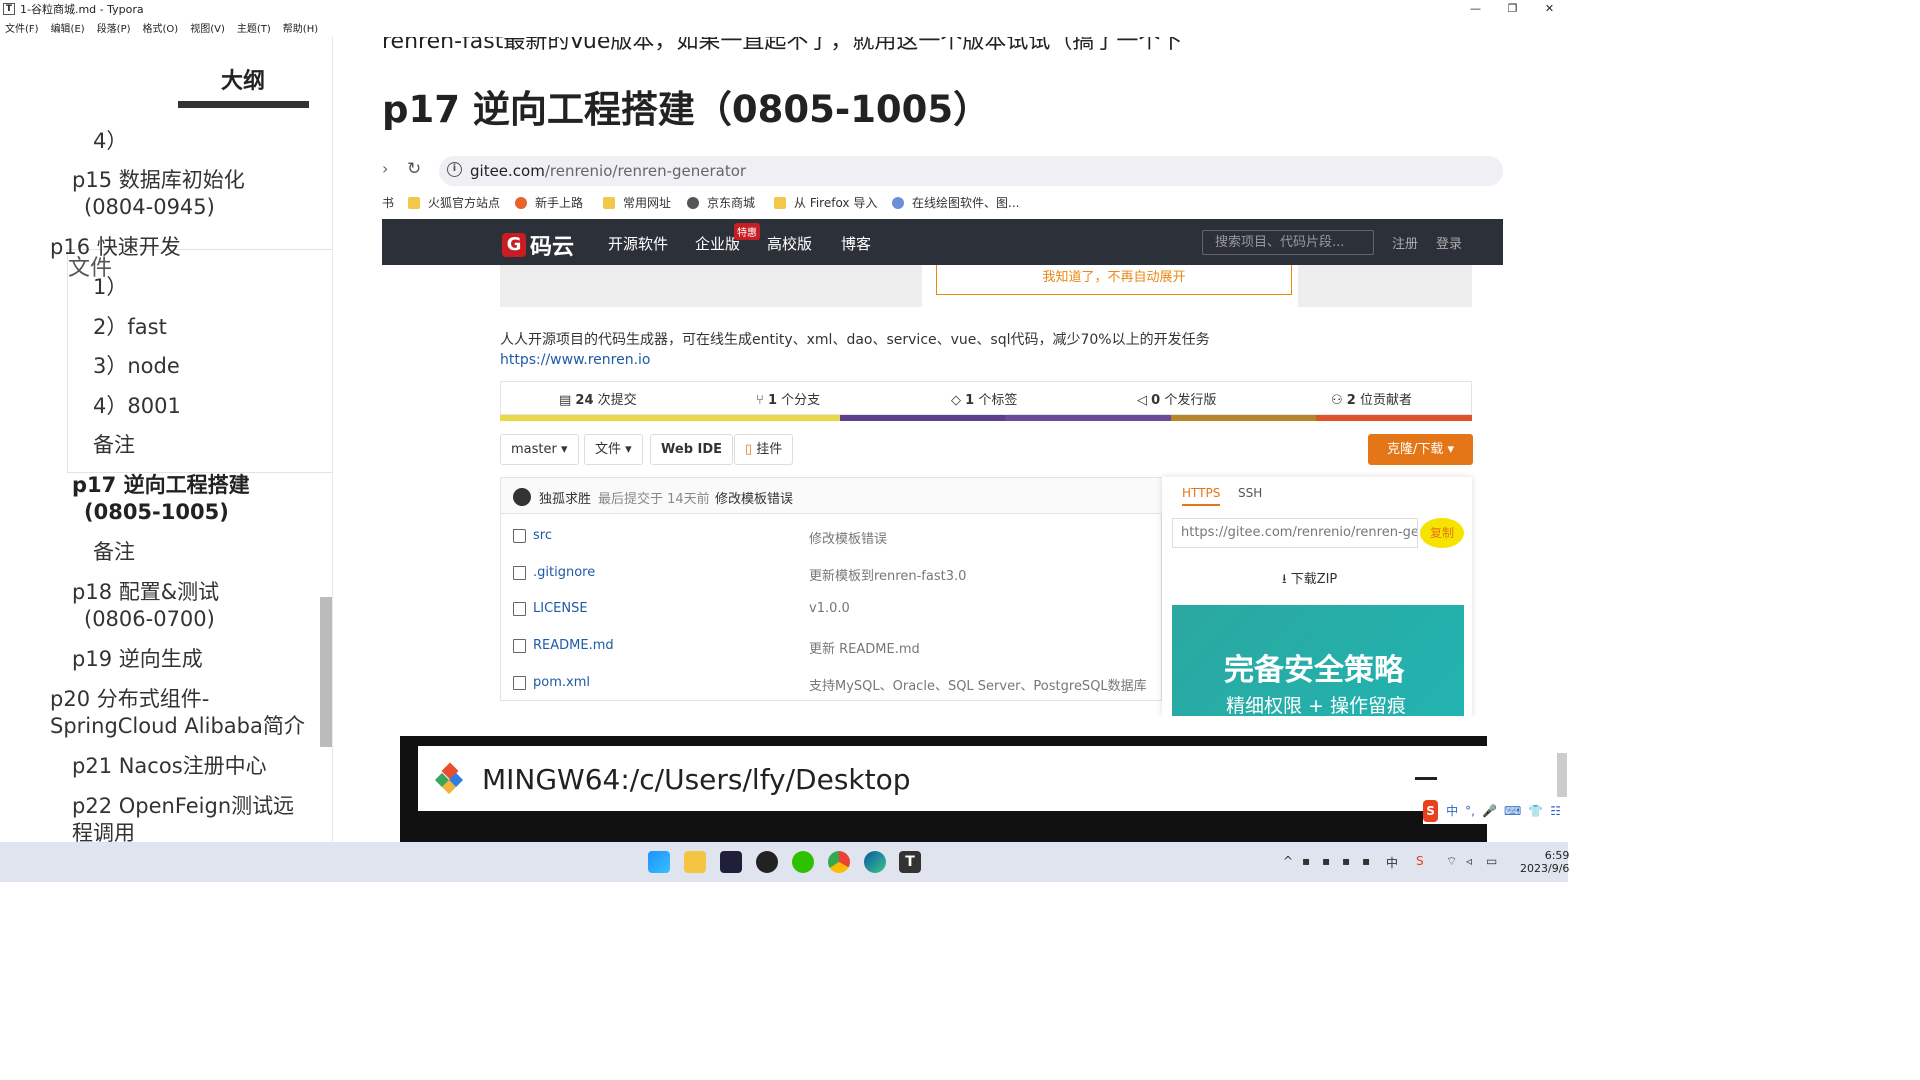 Image resolution: width=1920 pixels, height=1080 pixels. What do you see at coordinates (156, 512) in the screenshot?
I see `outline-item-active-cont: (0805-1005)` at bounding box center [156, 512].